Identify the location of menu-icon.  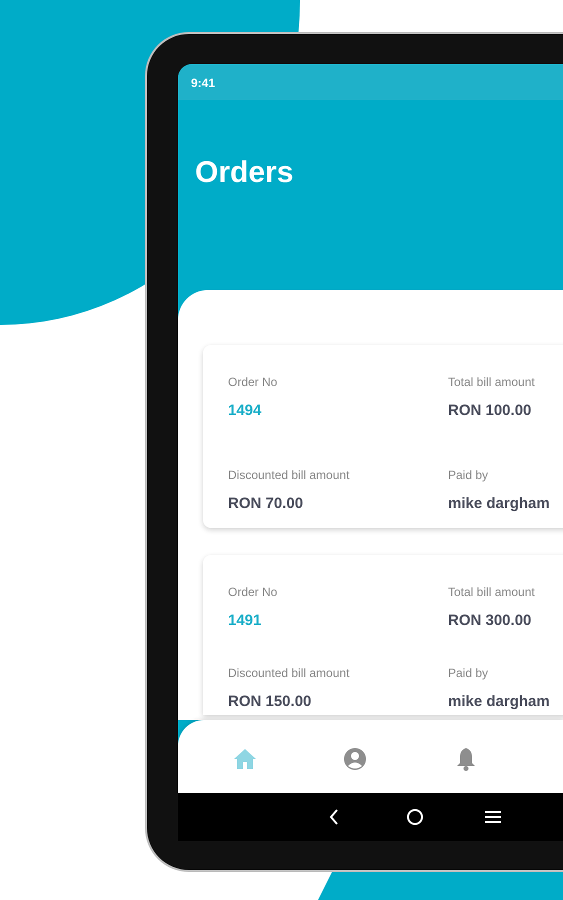
(492, 817).